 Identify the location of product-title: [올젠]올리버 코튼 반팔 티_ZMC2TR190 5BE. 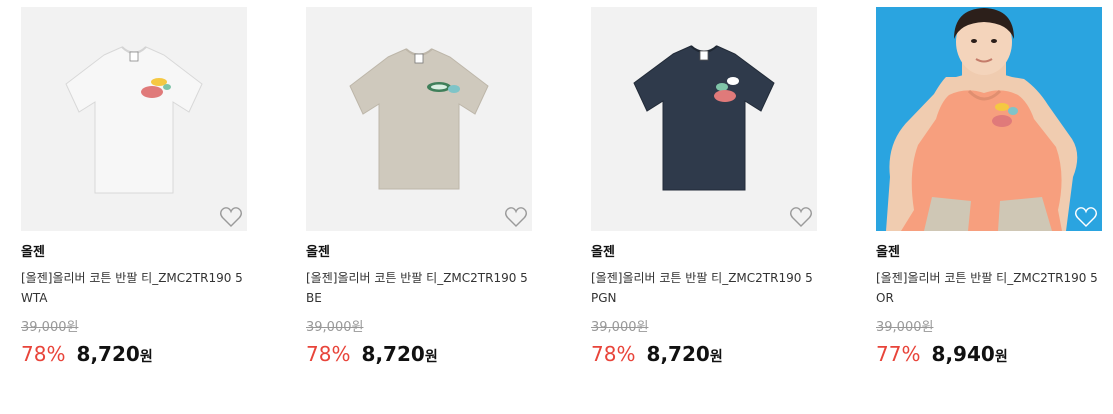
(419, 288).